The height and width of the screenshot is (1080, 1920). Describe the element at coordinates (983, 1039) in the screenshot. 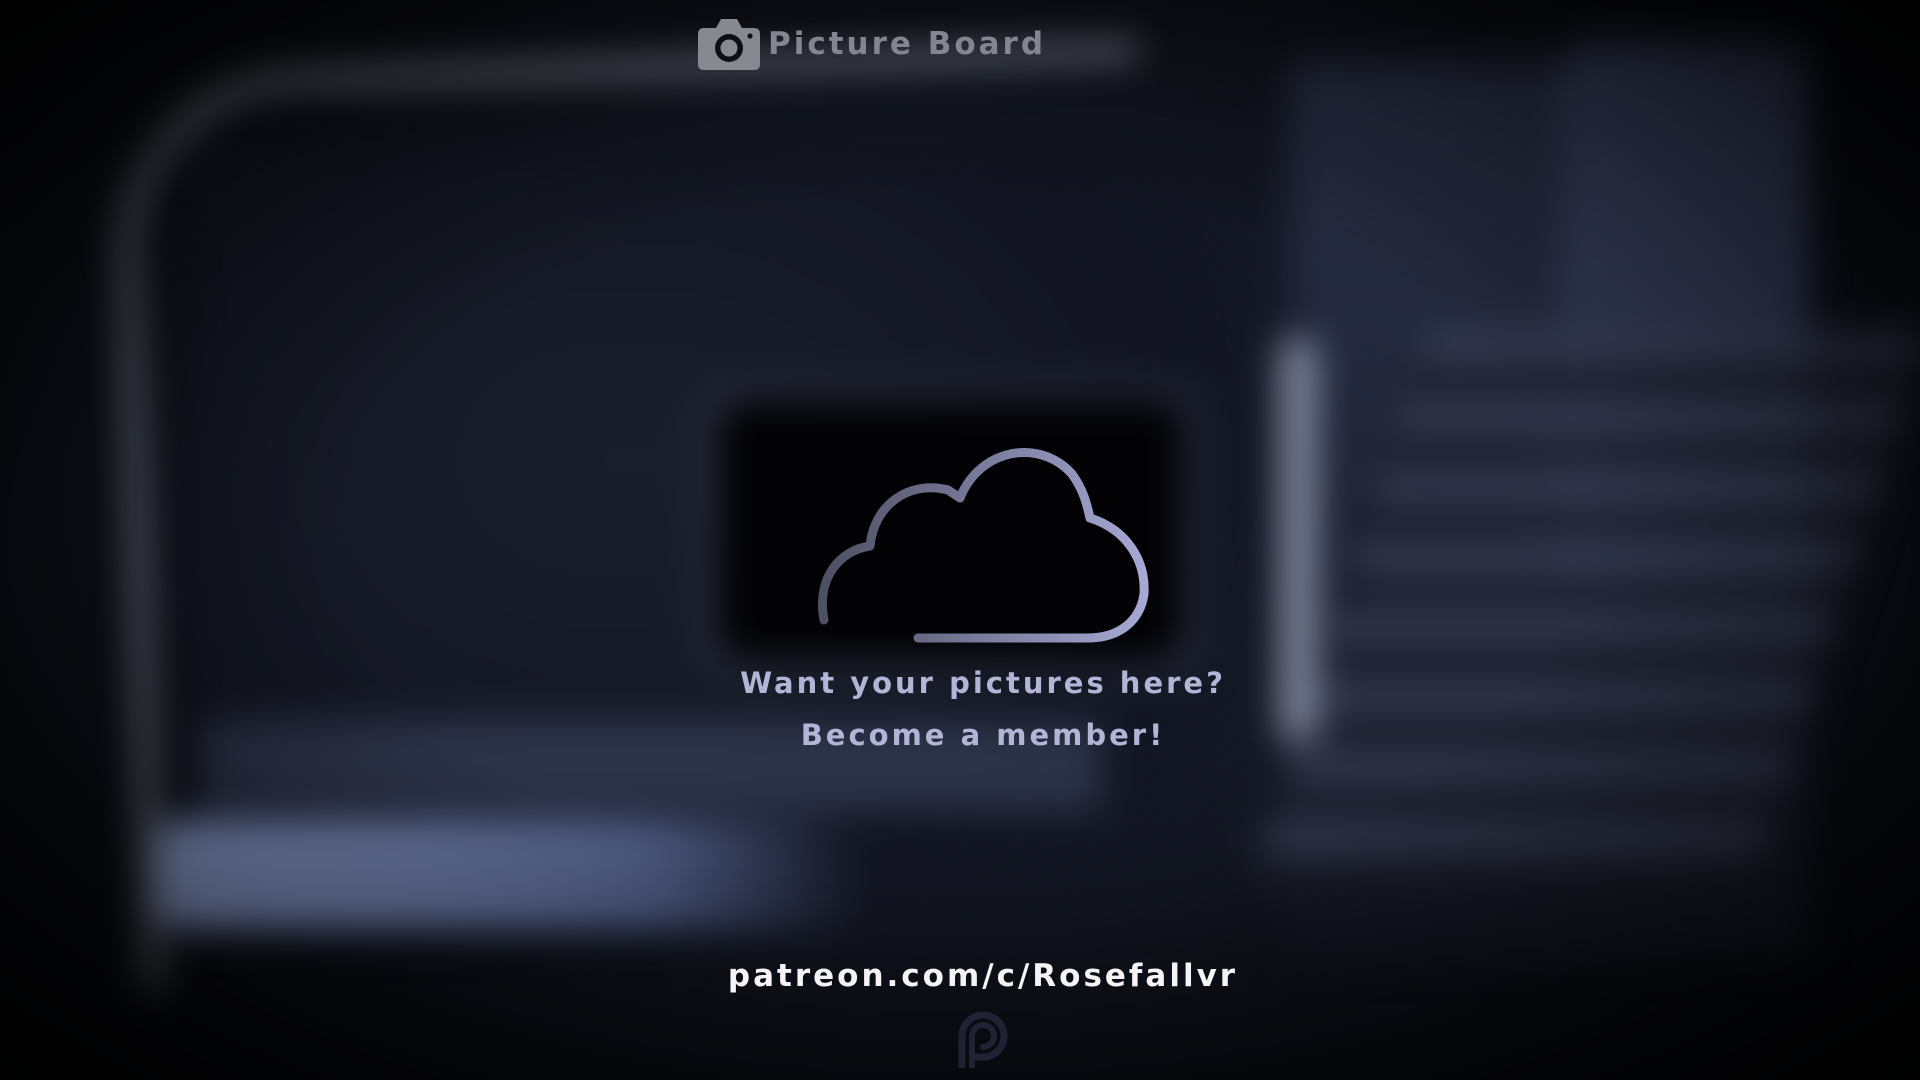

I see `patreon-icon` at that location.